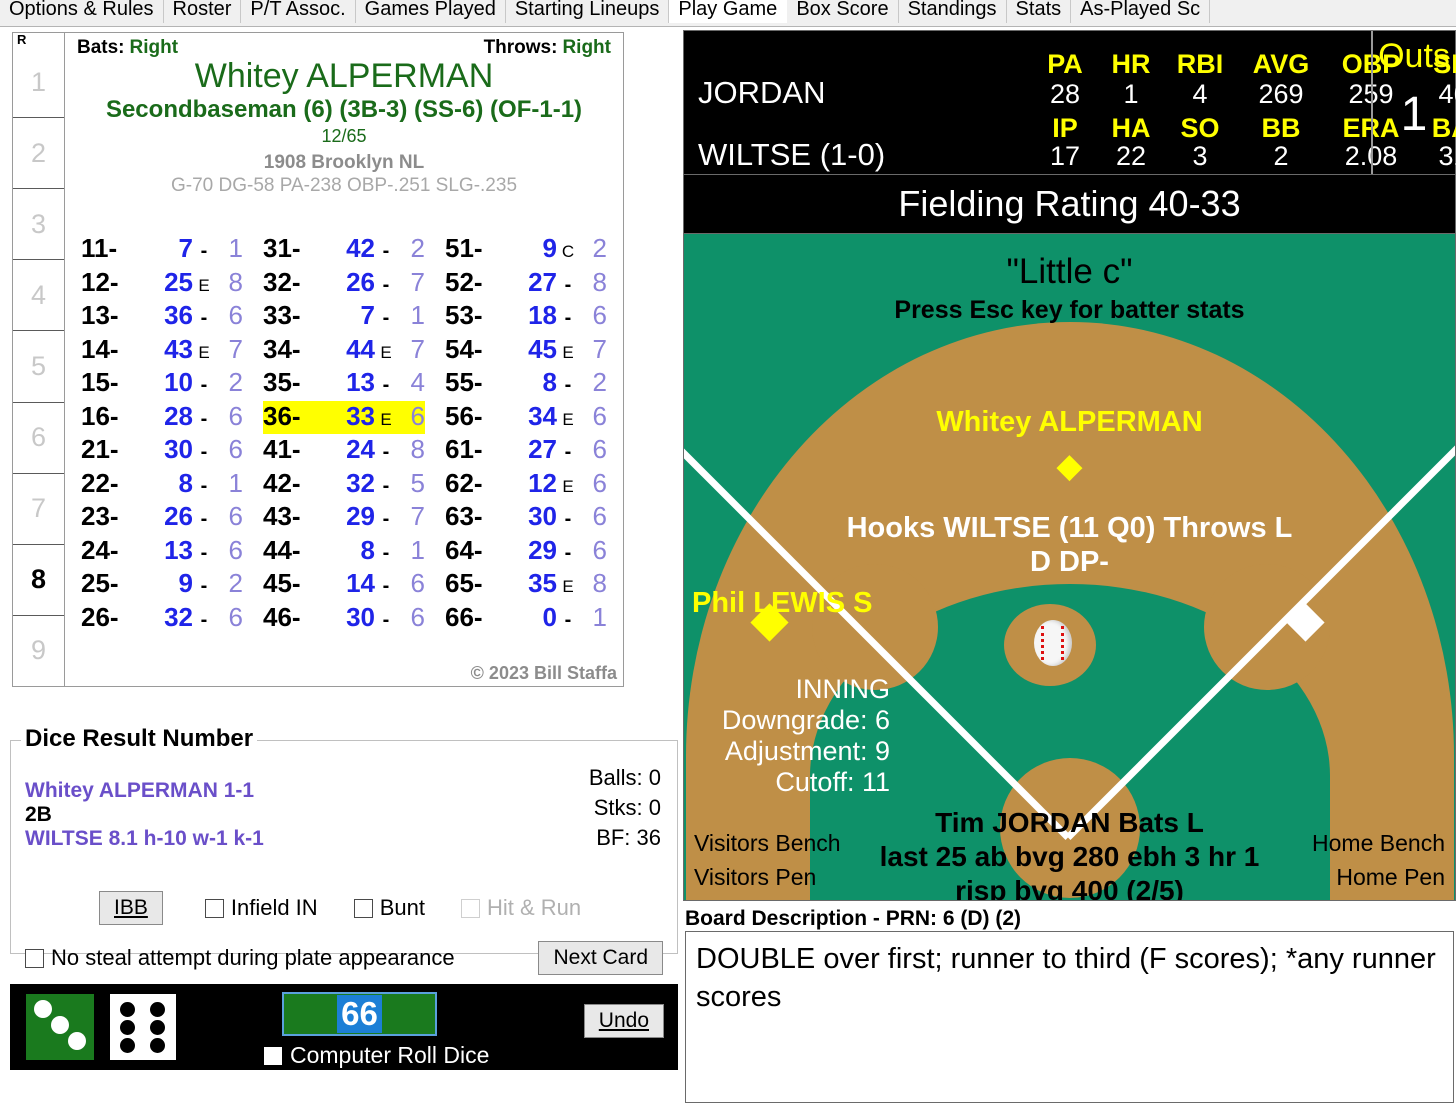 This screenshot has height=1103, width=1456. Describe the element at coordinates (100, 348) in the screenshot. I see `dice-roll: 14-` at that location.